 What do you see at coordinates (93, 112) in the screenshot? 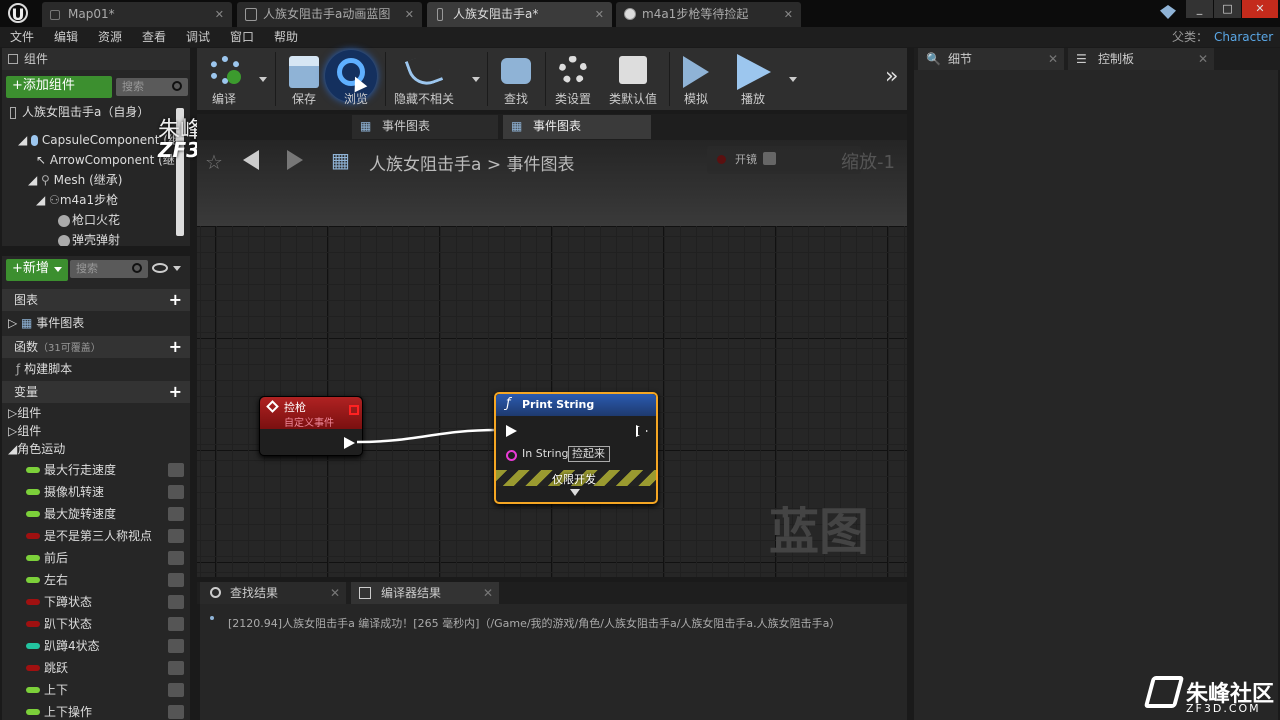
I see `component-root: 人族女阻击手a（自身）` at bounding box center [93, 112].